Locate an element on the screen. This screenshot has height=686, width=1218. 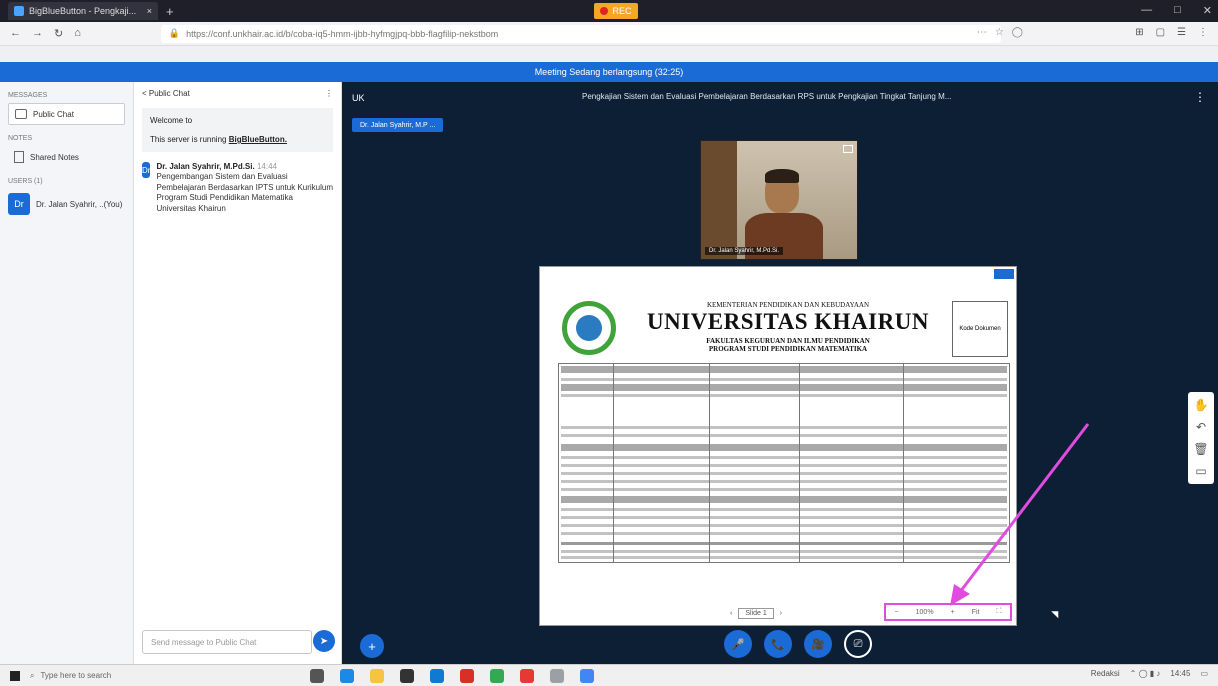
message-time: 14:44 is located at coordinates (266, 166).